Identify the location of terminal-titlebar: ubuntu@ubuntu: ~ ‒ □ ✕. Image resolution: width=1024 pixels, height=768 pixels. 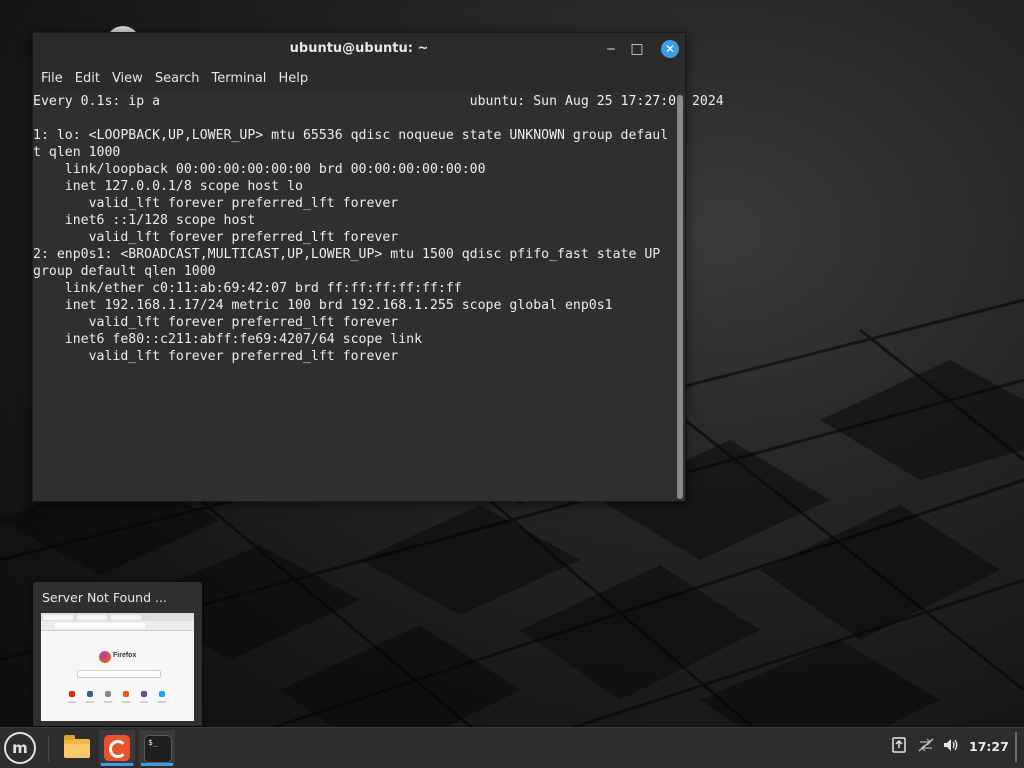
(359, 49).